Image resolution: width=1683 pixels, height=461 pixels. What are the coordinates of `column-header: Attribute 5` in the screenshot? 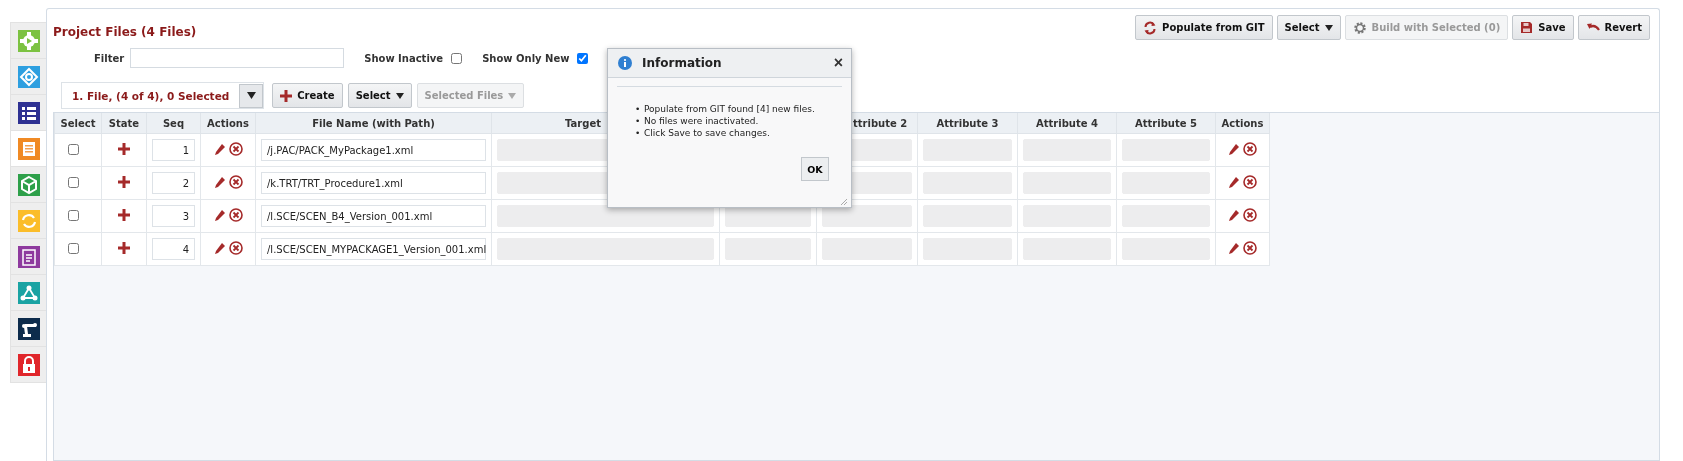 It's located at (1166, 123).